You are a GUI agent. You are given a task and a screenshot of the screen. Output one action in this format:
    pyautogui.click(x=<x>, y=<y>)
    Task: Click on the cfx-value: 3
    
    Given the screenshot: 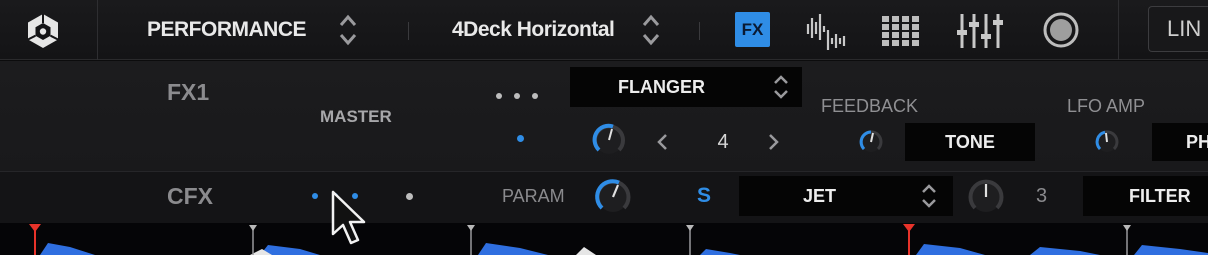 What is the action you would take?
    pyautogui.click(x=1042, y=196)
    